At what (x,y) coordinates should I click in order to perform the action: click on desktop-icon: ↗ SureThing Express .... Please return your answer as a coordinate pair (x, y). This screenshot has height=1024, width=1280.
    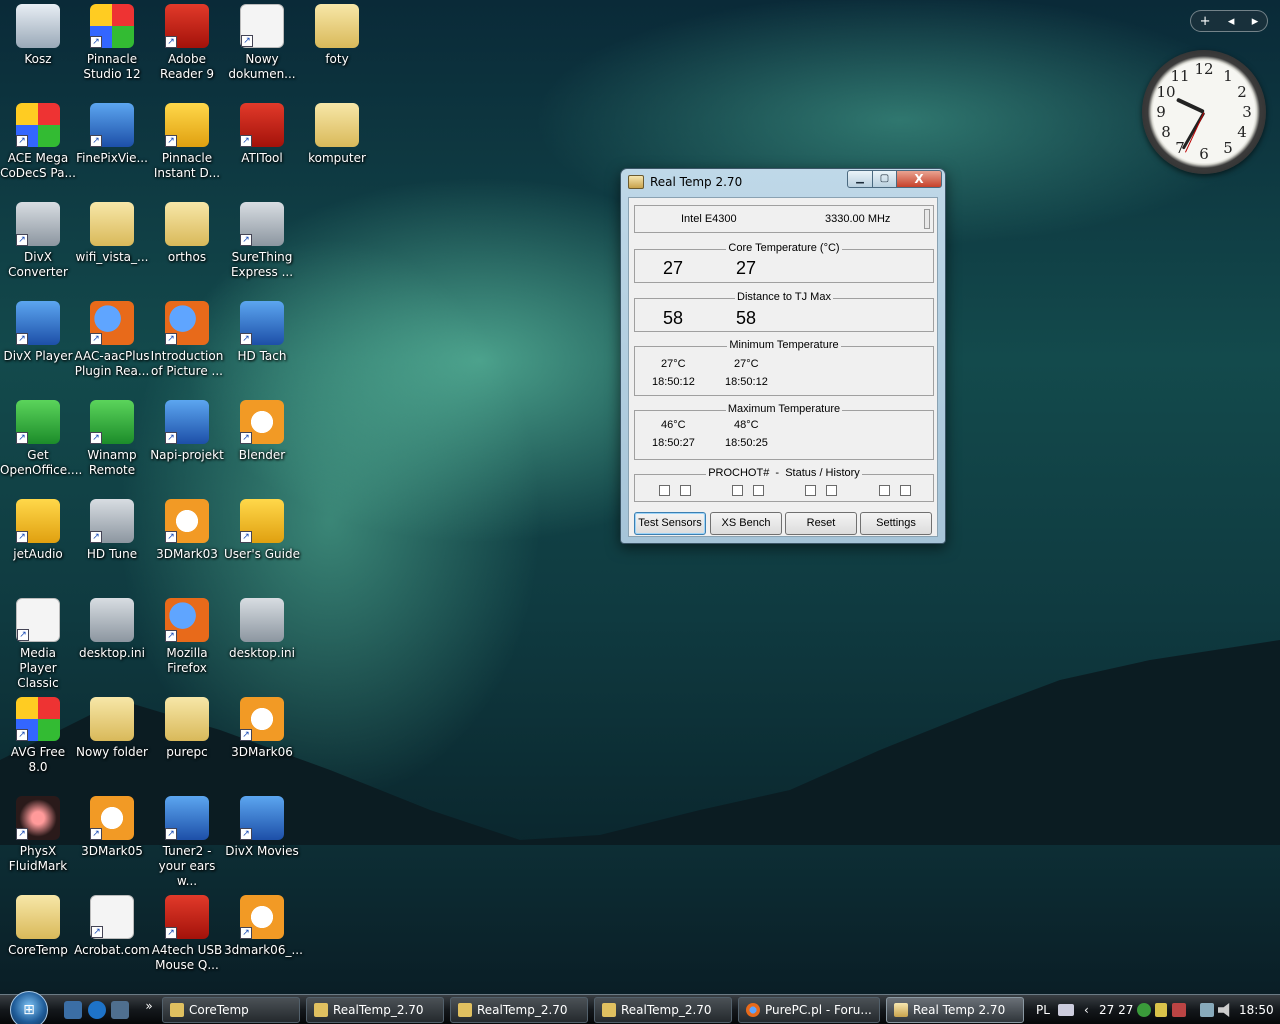
    Looking at the image, I should click on (262, 239).